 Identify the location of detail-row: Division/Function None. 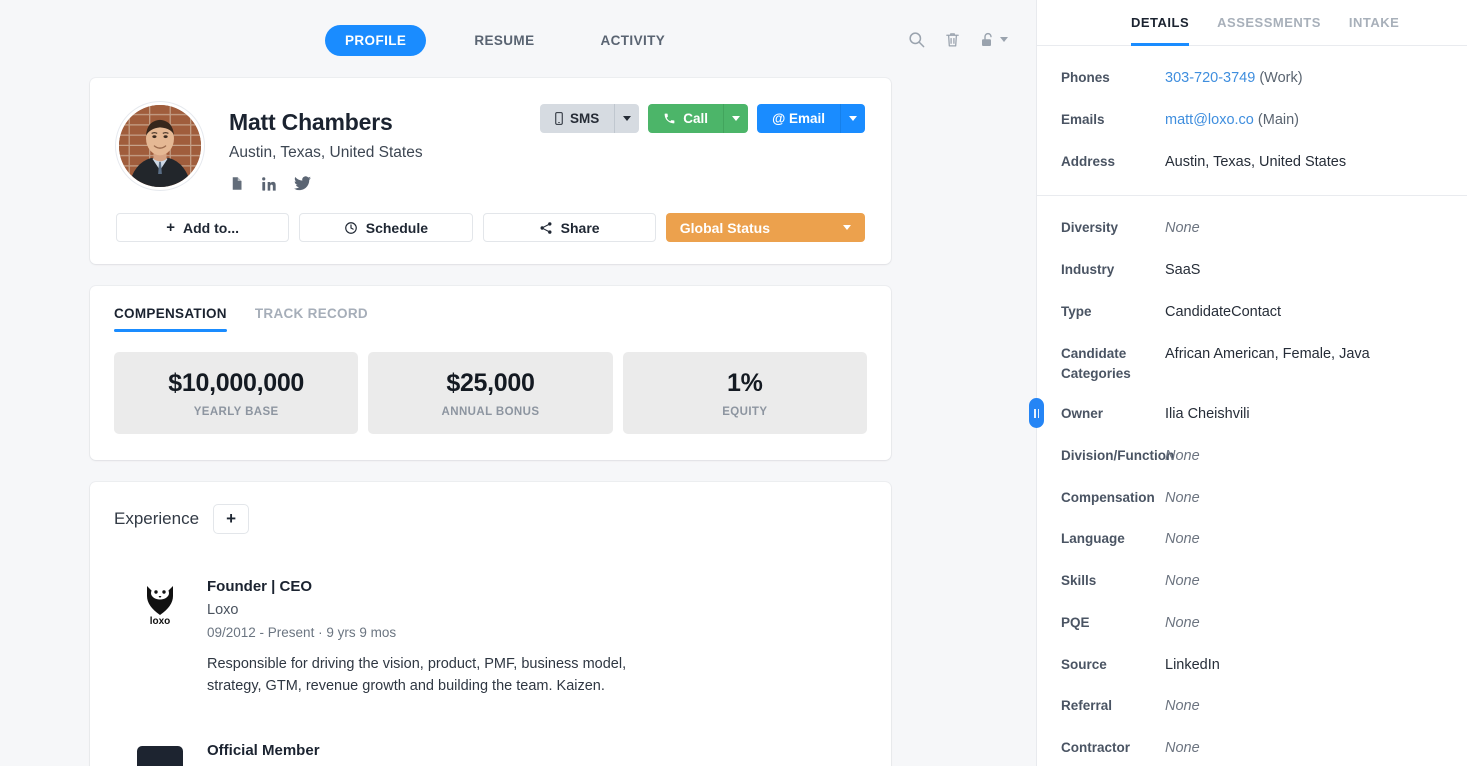
(1252, 457).